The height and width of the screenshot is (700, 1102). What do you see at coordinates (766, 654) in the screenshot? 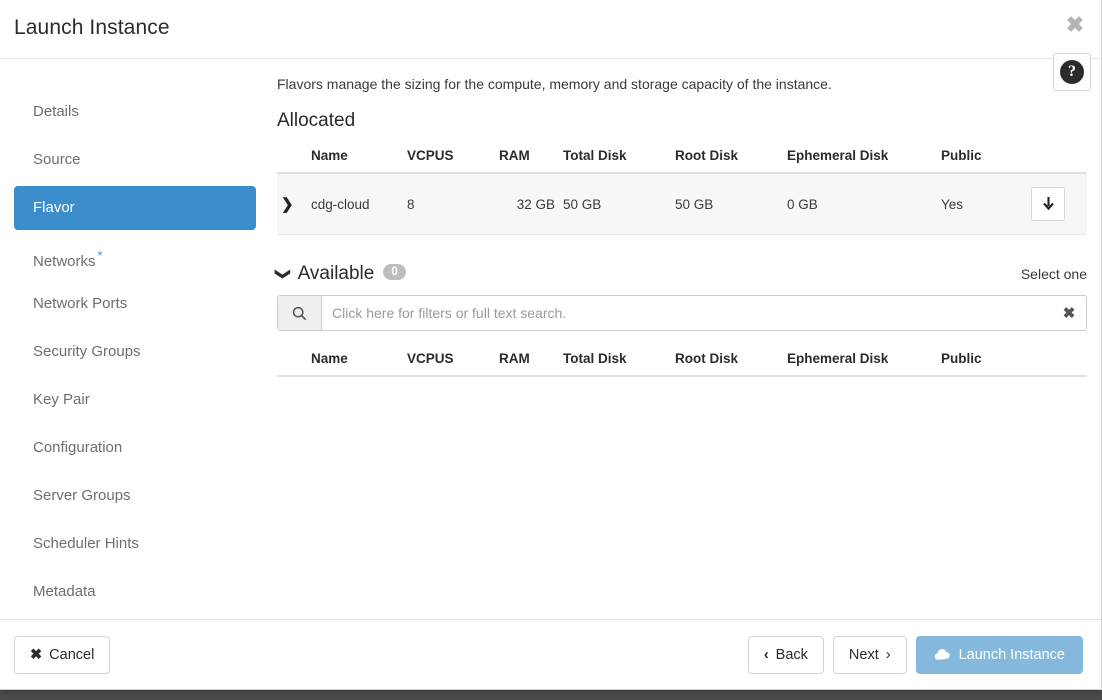
I see `chevron-left-icon: ‹` at bounding box center [766, 654].